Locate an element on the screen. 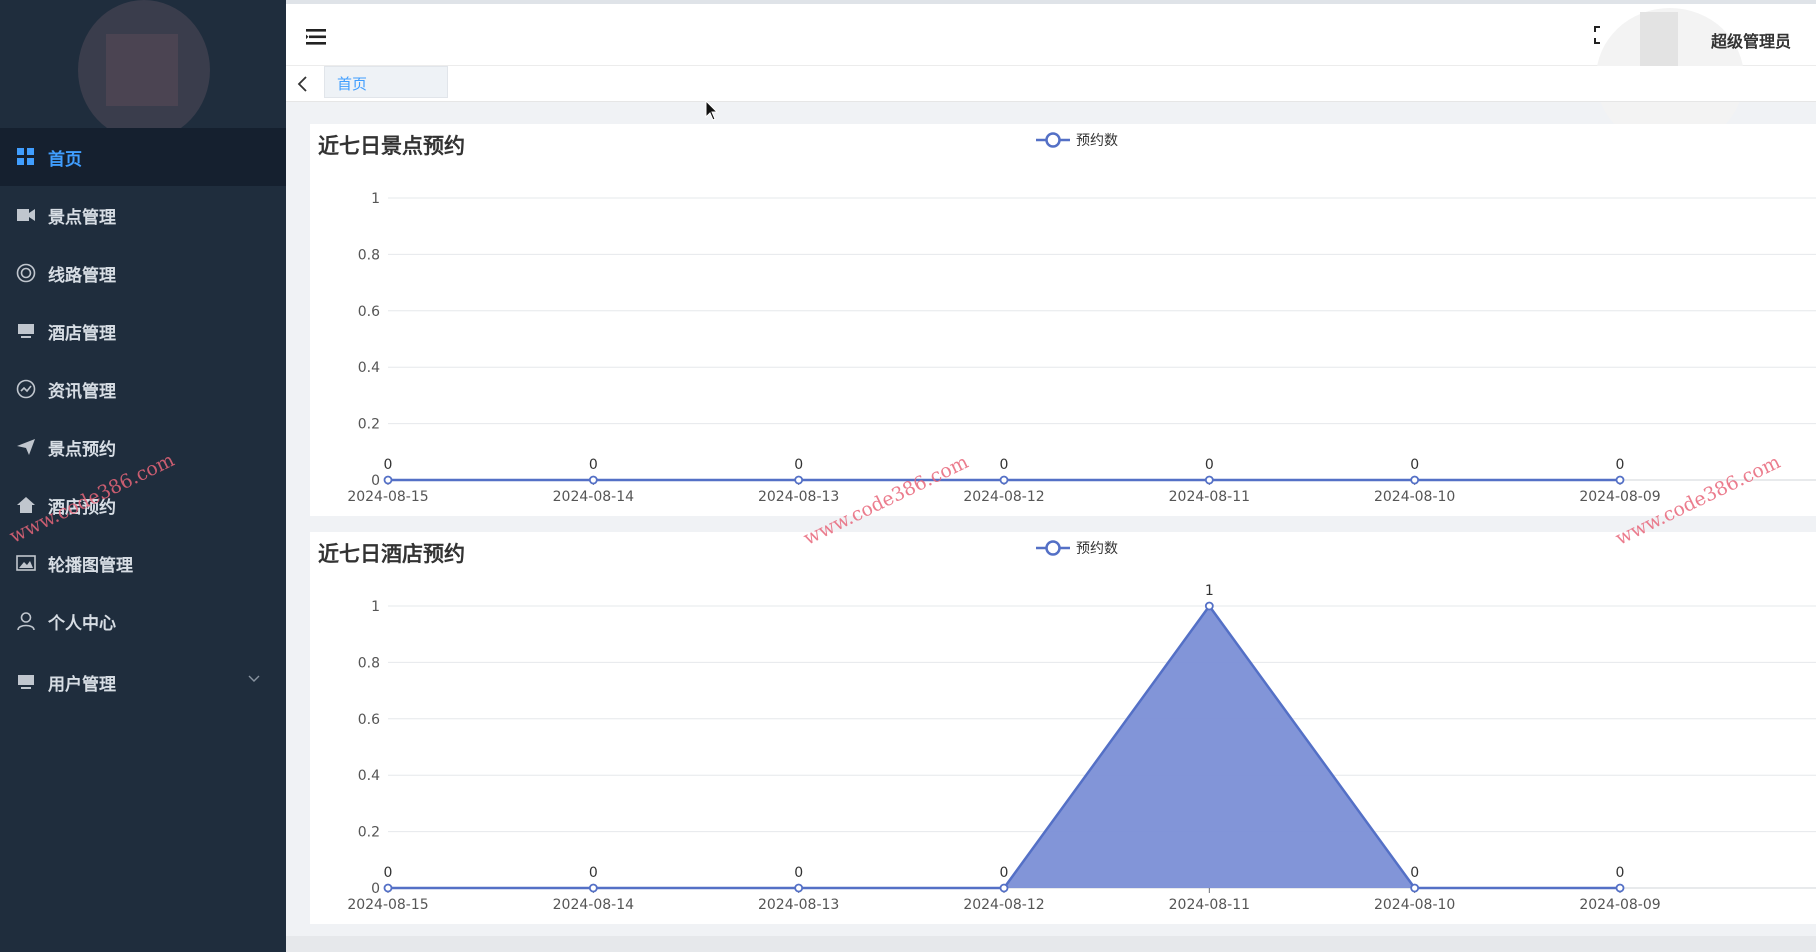 The height and width of the screenshot is (952, 1816). mouse-cursor-icon is located at coordinates (712, 110).